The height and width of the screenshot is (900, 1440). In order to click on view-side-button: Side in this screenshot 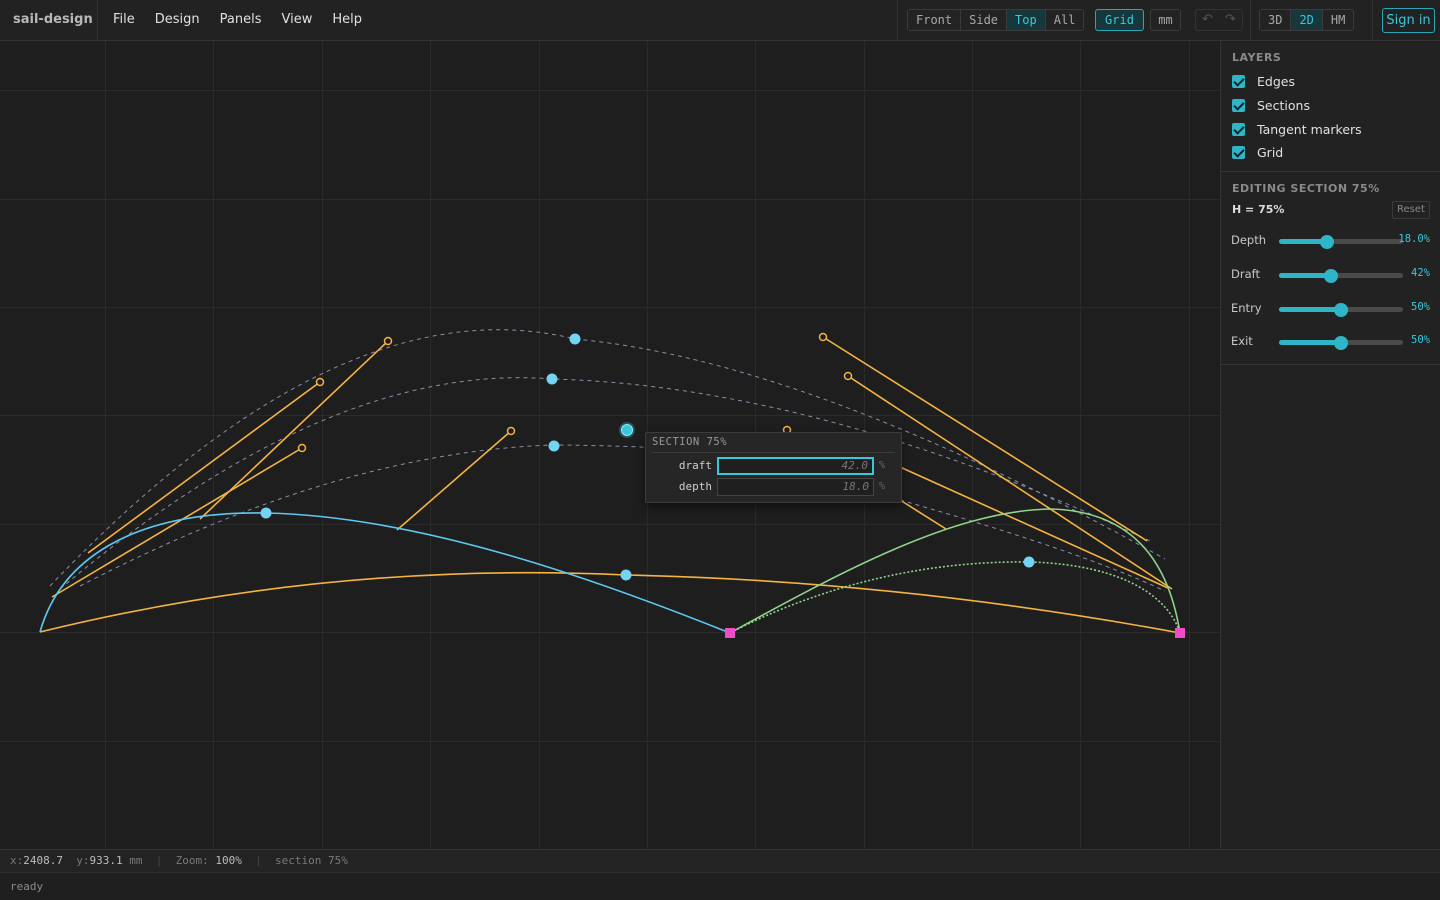, I will do `click(984, 20)`.